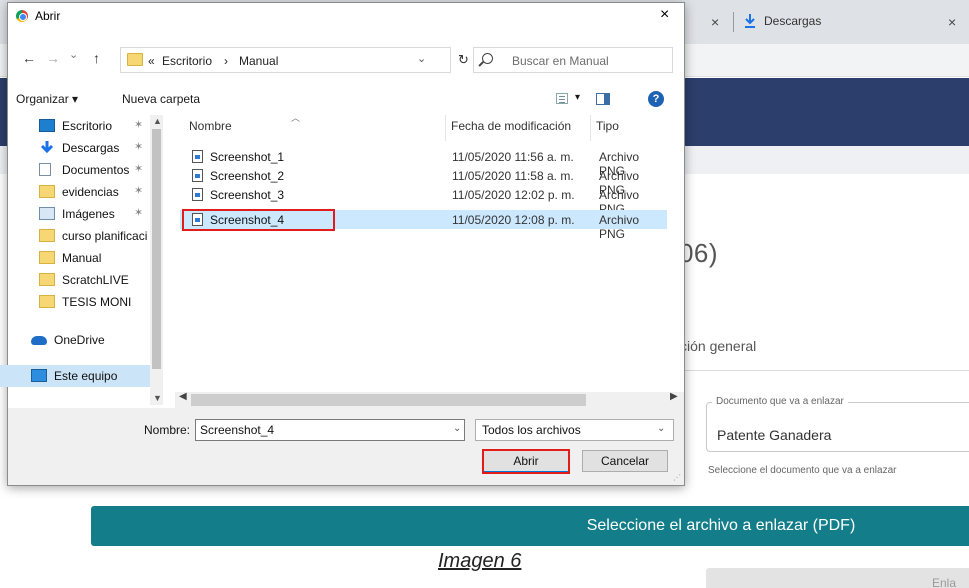  What do you see at coordinates (45, 169) in the screenshot?
I see `document-icon` at bounding box center [45, 169].